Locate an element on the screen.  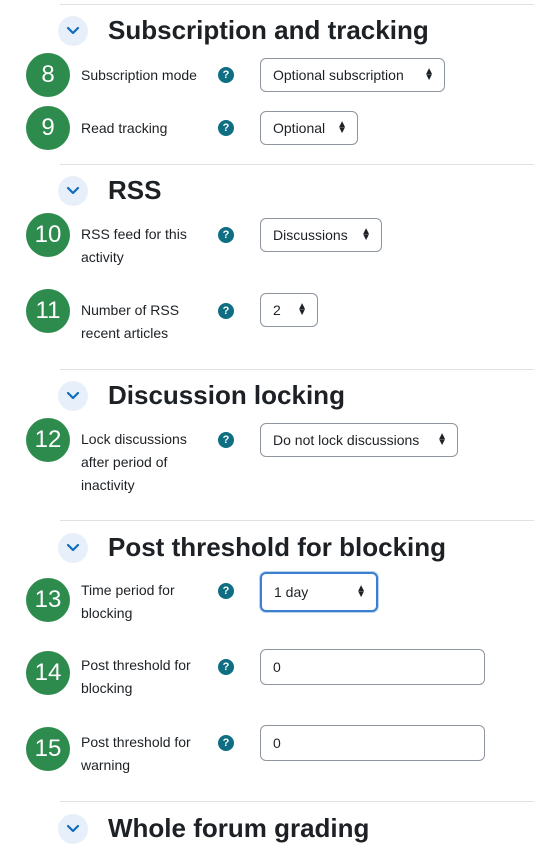
select-value: Optional subscription is located at coordinates (338, 75).